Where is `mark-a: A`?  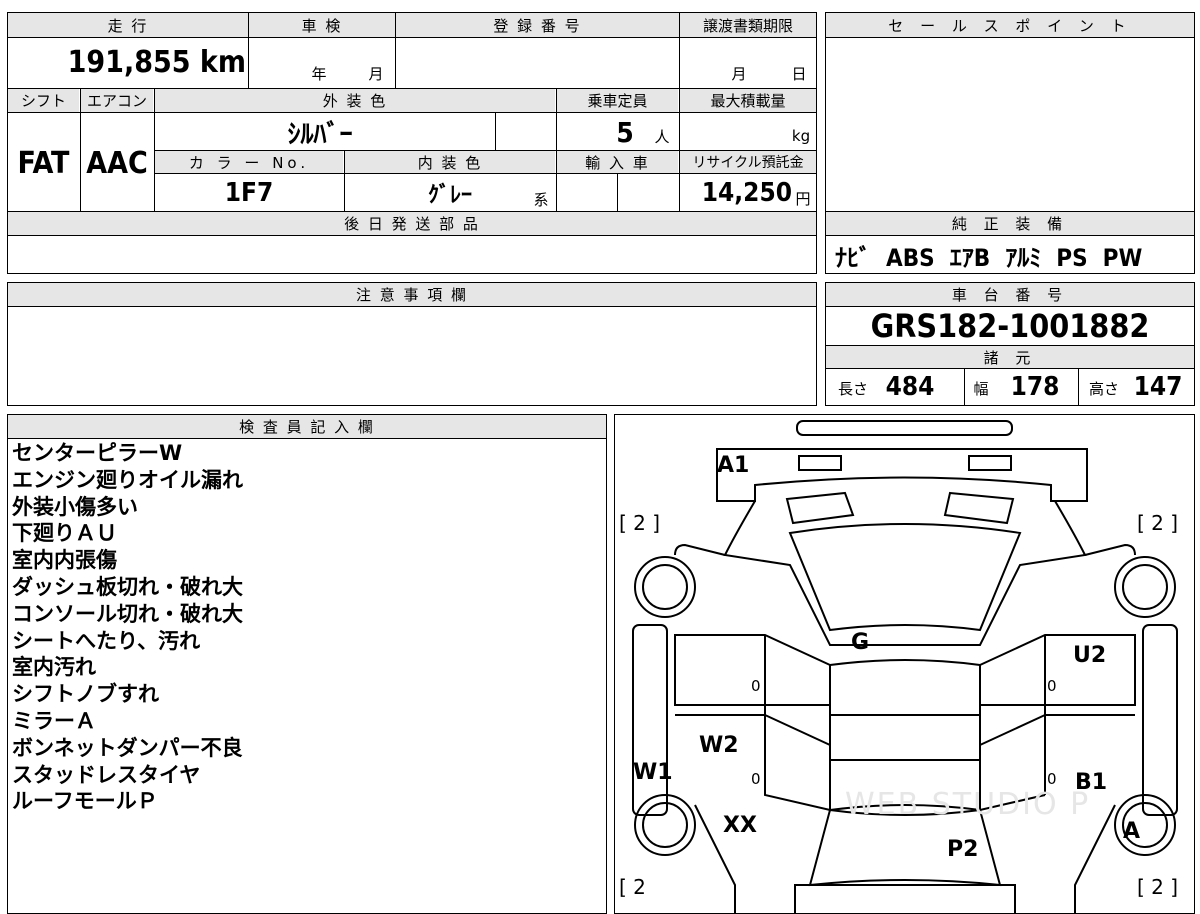 mark-a: A is located at coordinates (1132, 831).